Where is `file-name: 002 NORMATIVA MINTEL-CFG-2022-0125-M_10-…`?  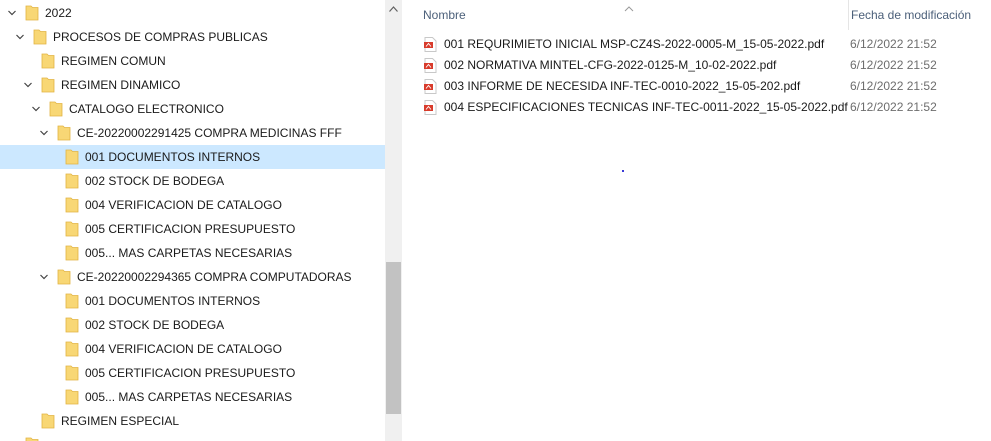
file-name: 002 NORMATIVA MINTEL-CFG-2022-0125-M_10-… is located at coordinates (610, 65).